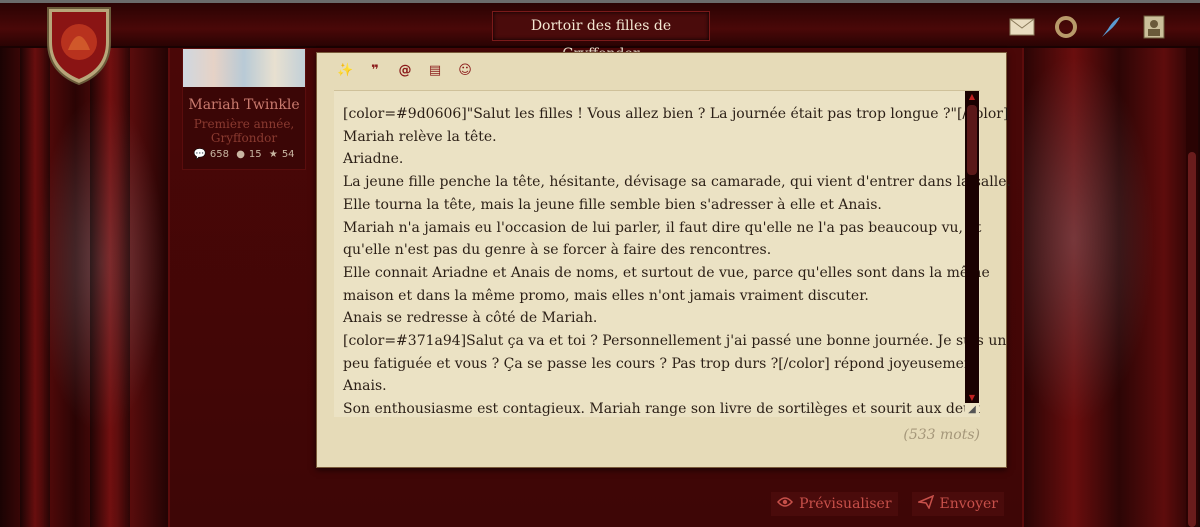  Describe the element at coordinates (420, 136) in the screenshot. I see `text-line: Mariah relève la tête.` at that location.